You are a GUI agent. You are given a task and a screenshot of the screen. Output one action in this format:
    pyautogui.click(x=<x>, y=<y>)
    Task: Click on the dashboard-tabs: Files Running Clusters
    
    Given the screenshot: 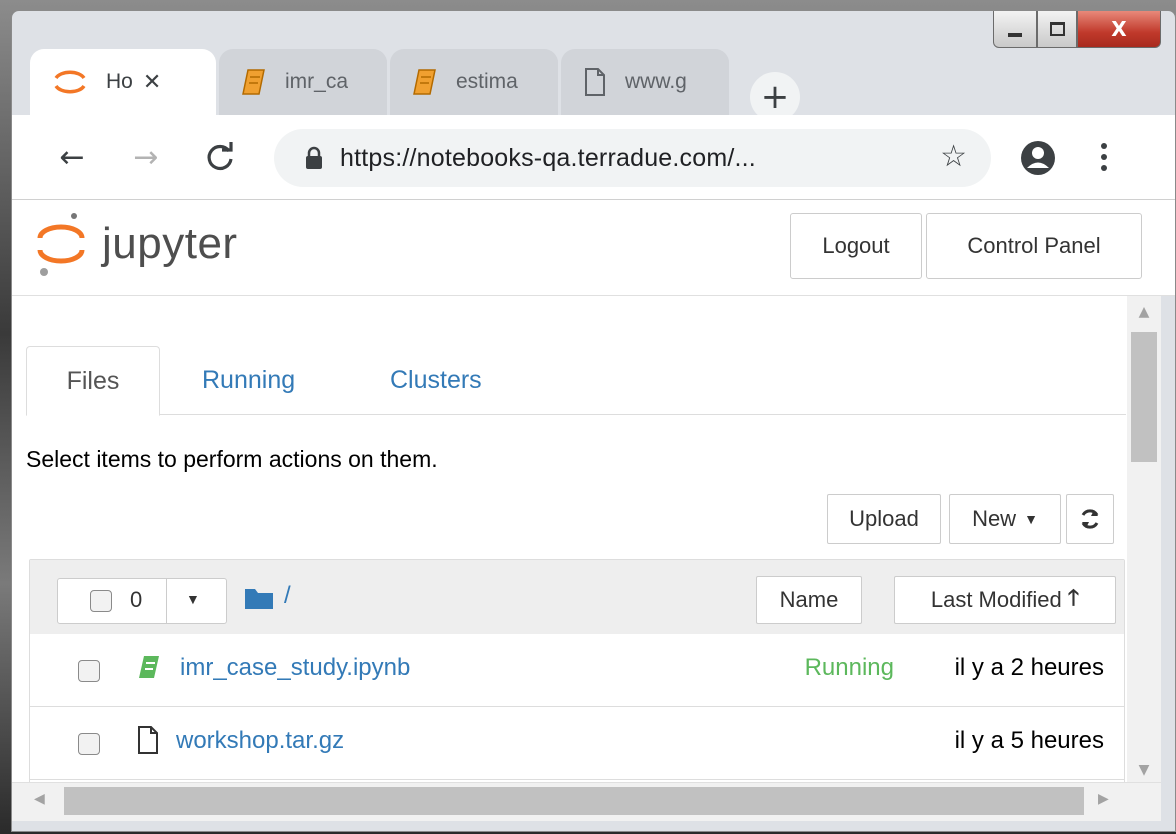 What is the action you would take?
    pyautogui.click(x=576, y=381)
    